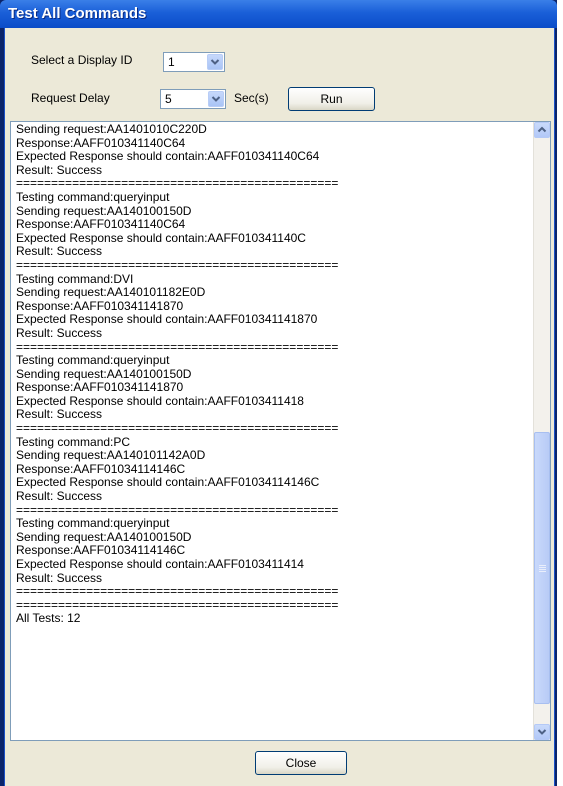  What do you see at coordinates (111, 129) in the screenshot?
I see `log-line: Sending request:AA1401010C220D` at bounding box center [111, 129].